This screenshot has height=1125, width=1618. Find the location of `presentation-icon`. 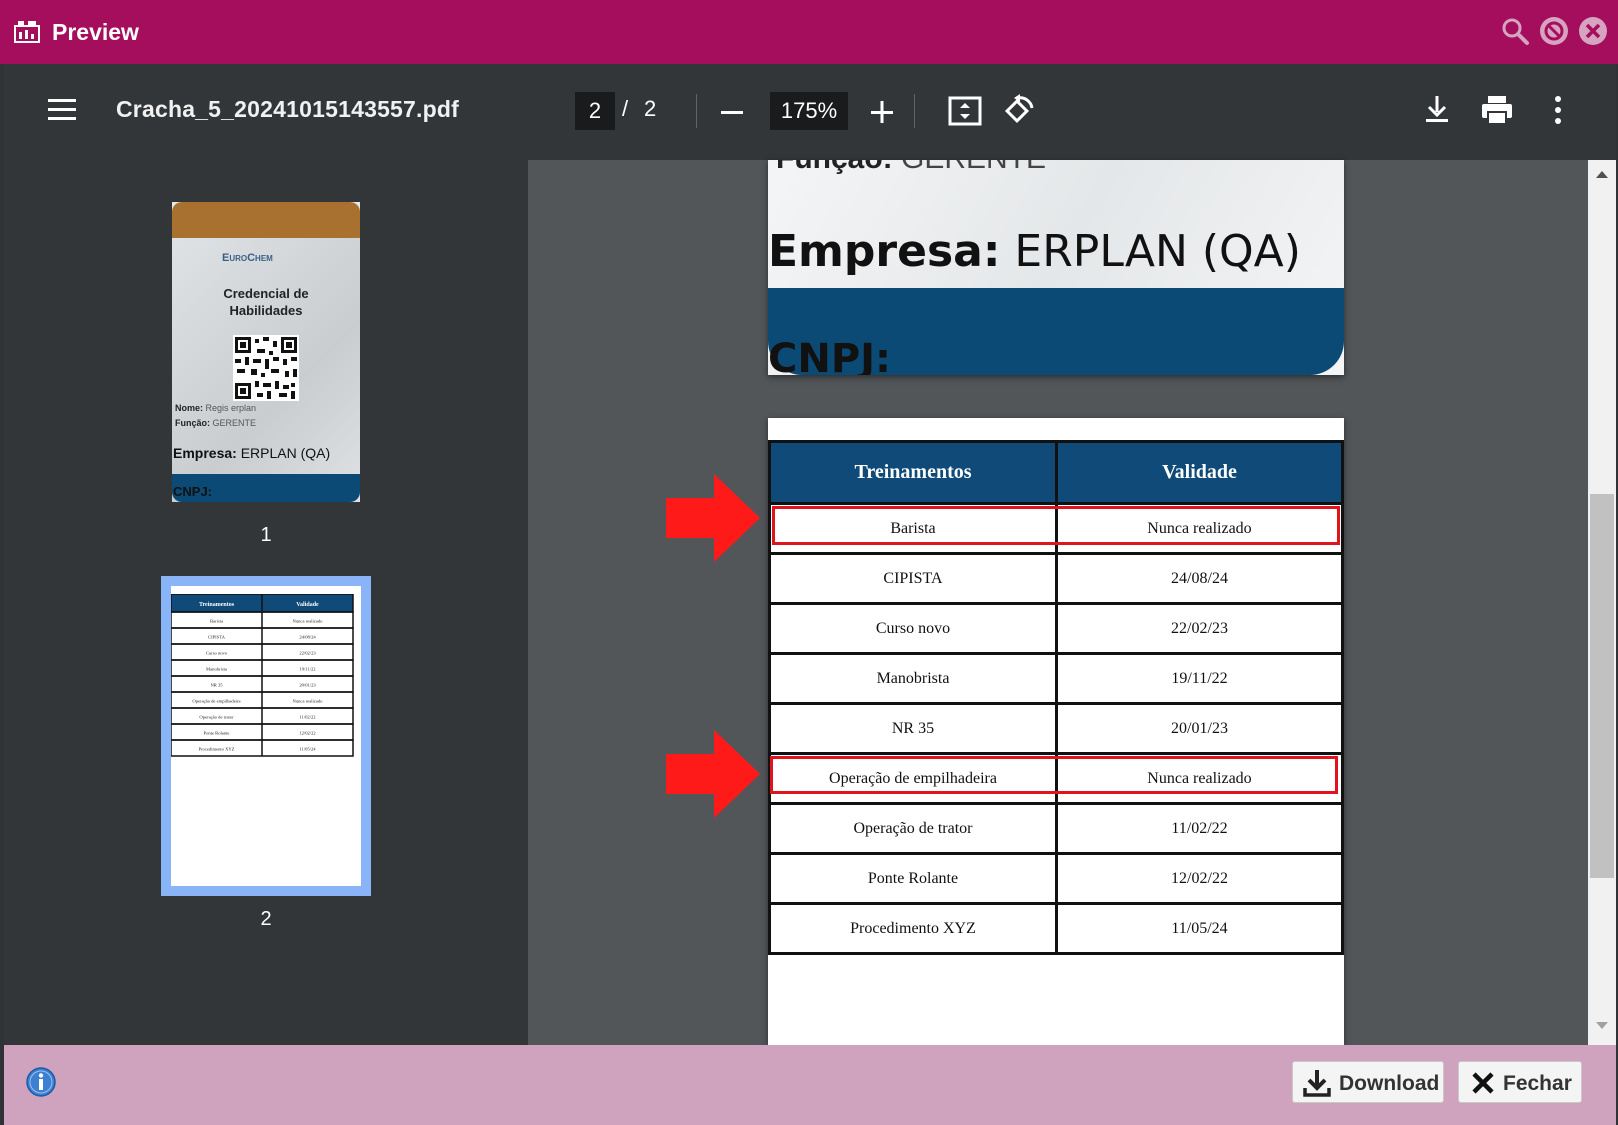

presentation-icon is located at coordinates (27, 32).